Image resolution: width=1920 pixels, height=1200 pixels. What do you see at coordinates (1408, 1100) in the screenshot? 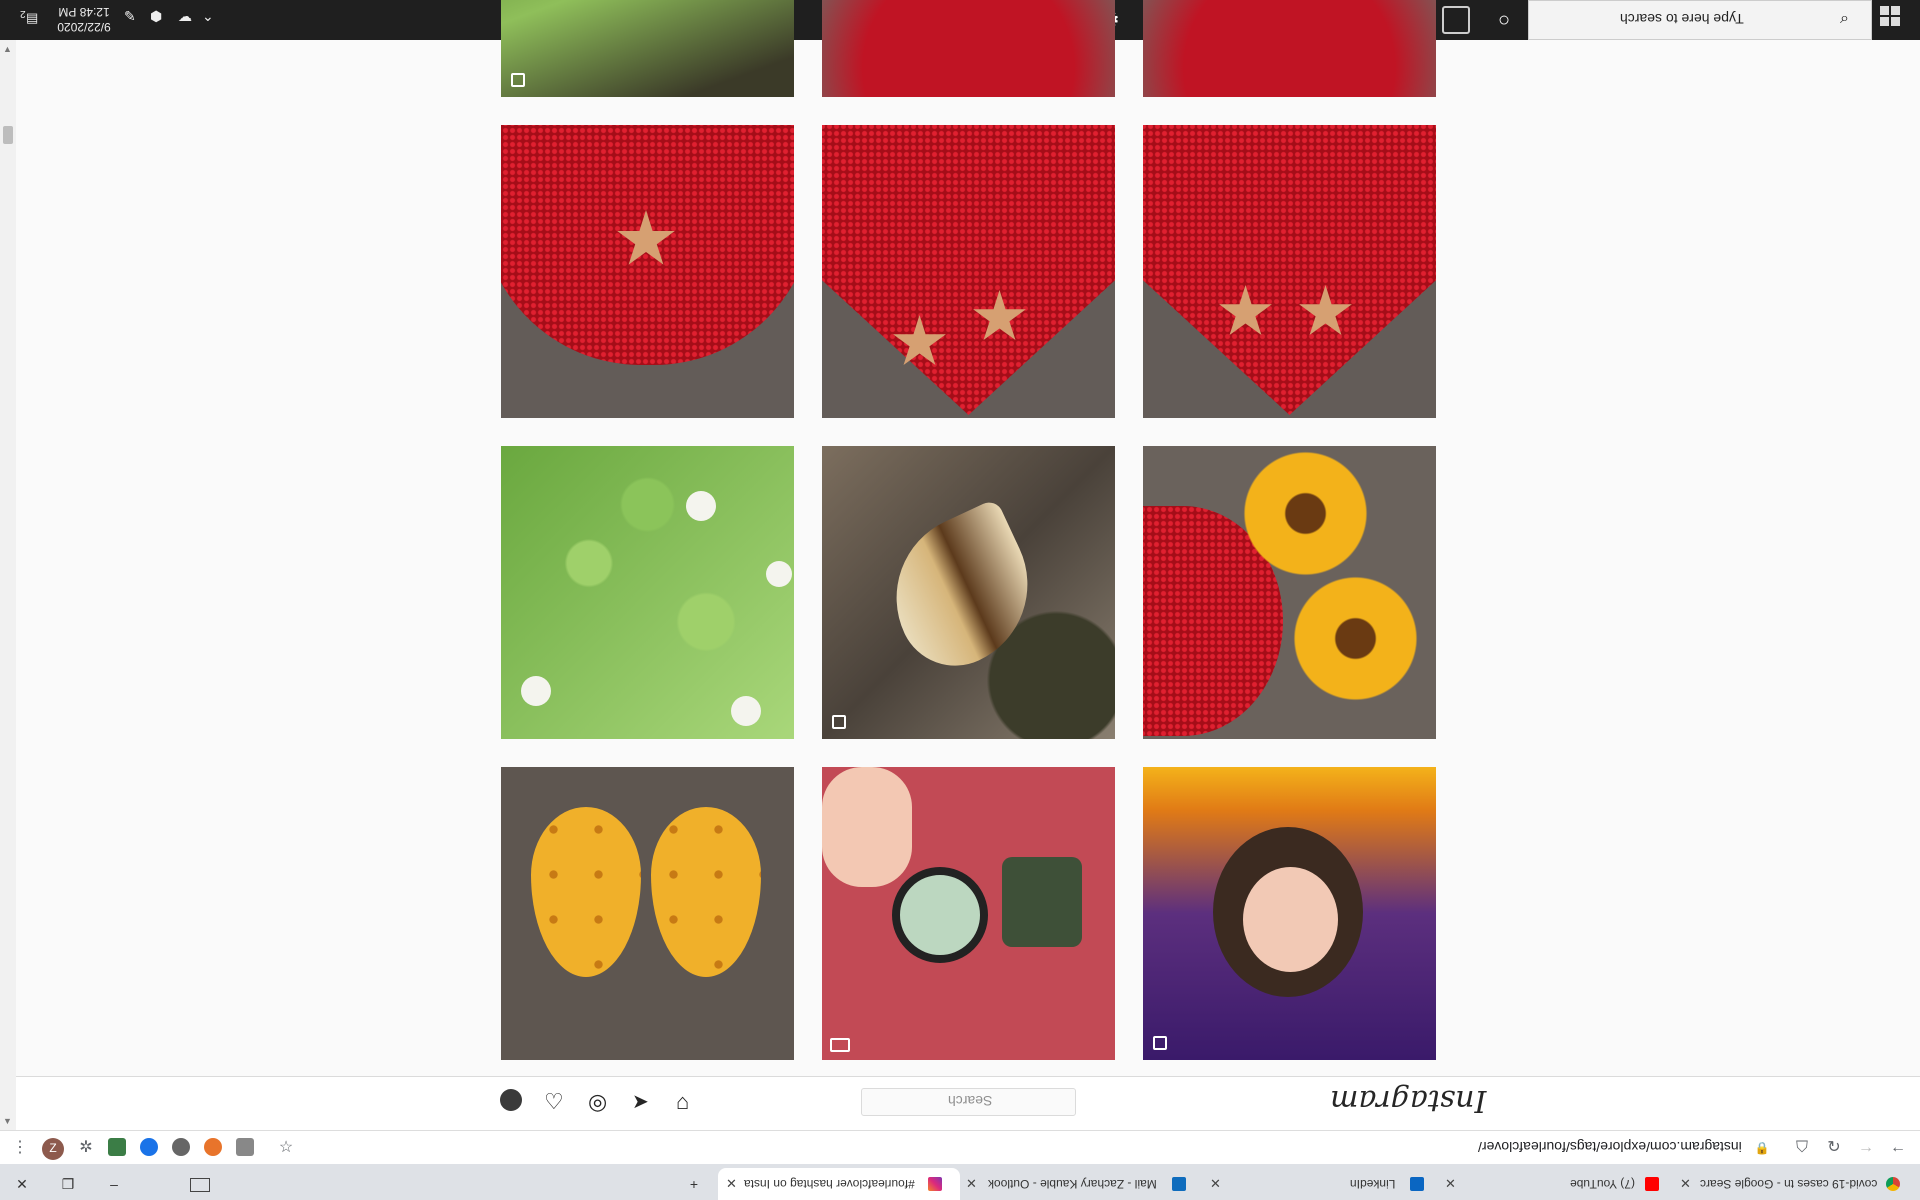
I see `instagram-logo: Instagram` at bounding box center [1408, 1100].